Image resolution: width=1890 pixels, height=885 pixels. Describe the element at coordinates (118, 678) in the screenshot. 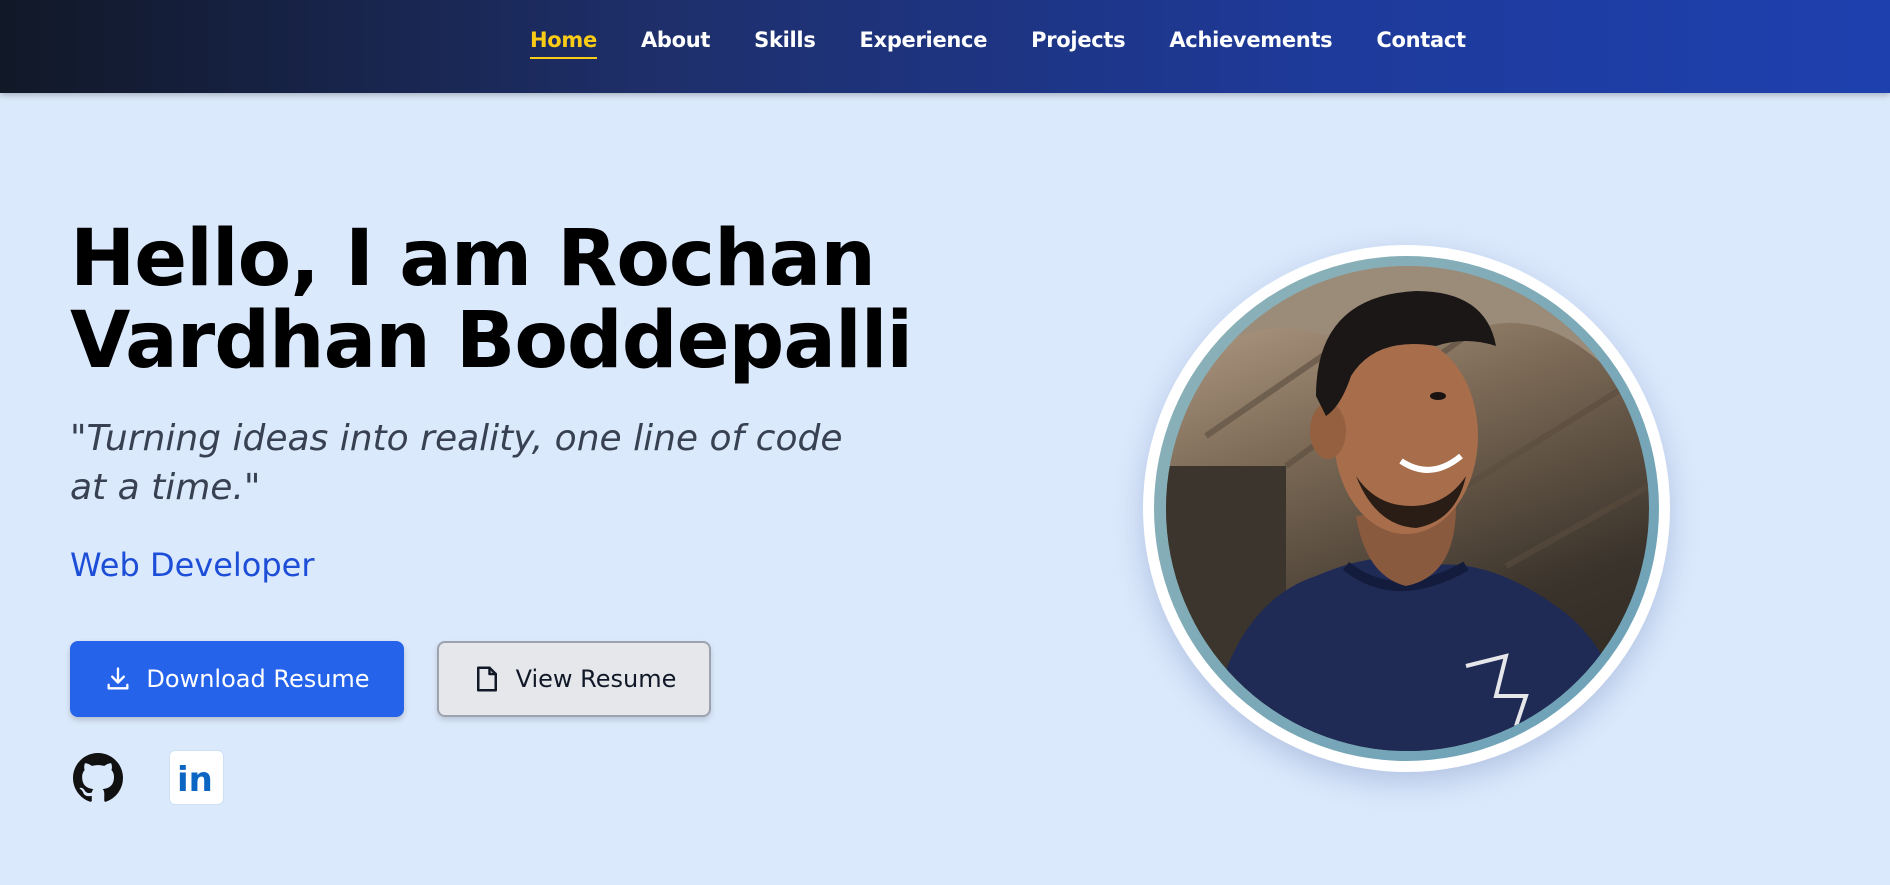

I see `download-icon` at that location.